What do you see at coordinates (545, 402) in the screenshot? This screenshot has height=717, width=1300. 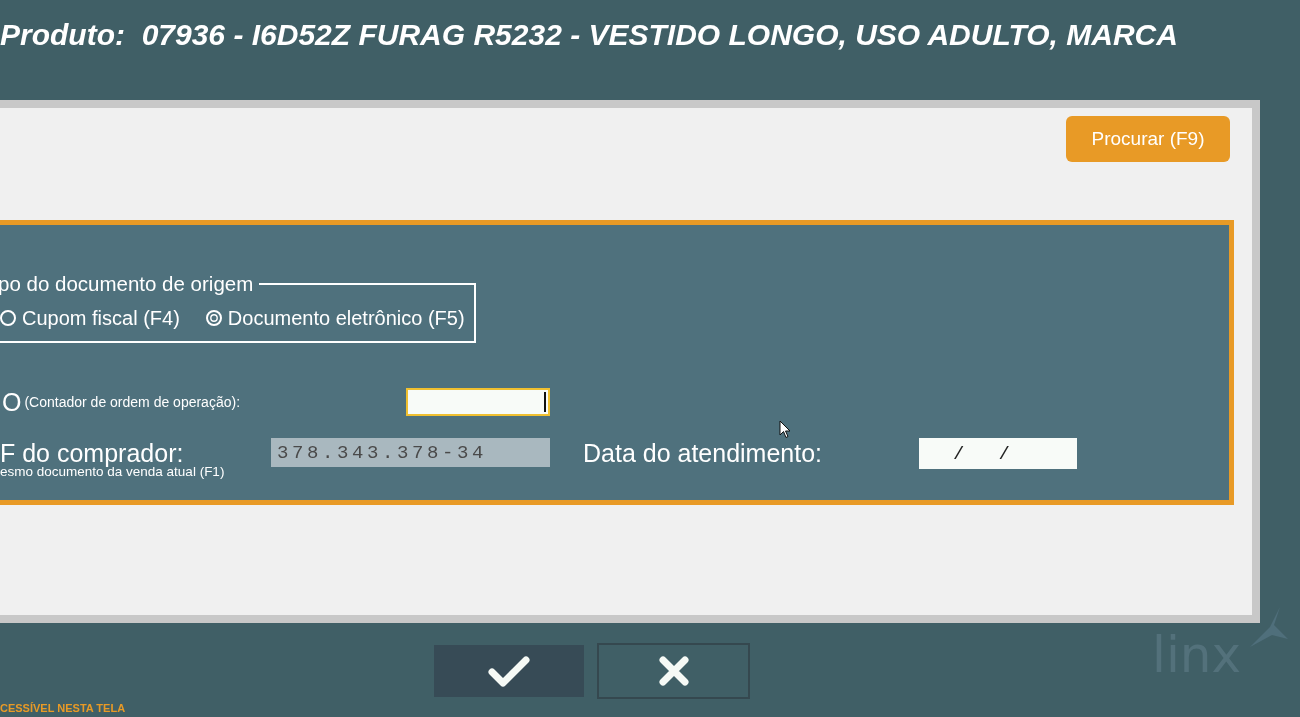 I see `text-cursor-icon` at bounding box center [545, 402].